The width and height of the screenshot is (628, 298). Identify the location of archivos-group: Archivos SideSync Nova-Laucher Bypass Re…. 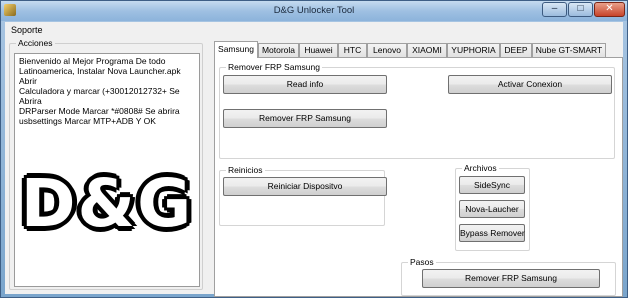
(492, 207).